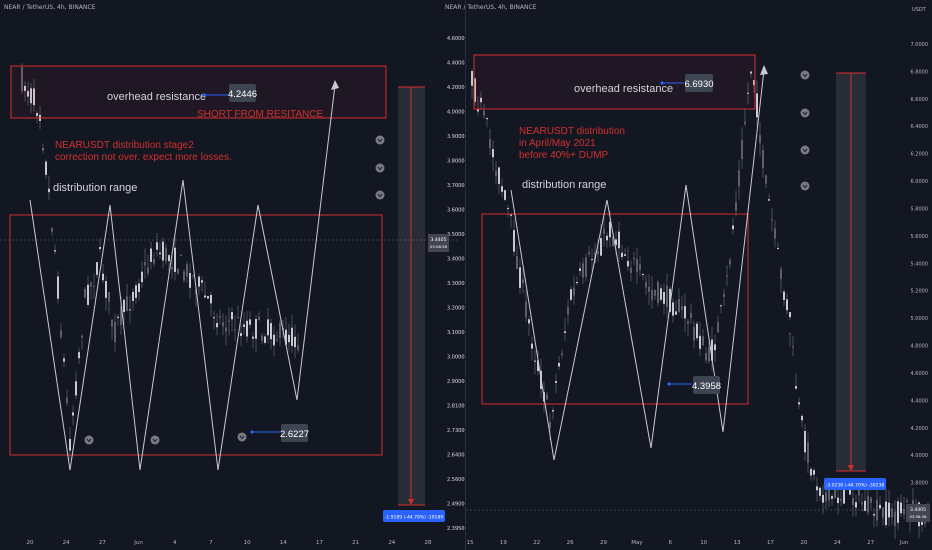 The height and width of the screenshot is (550, 932). What do you see at coordinates (855, 486) in the screenshot?
I see `right-measure-label: -3.0238 (-44.70%) -30238` at bounding box center [855, 486].